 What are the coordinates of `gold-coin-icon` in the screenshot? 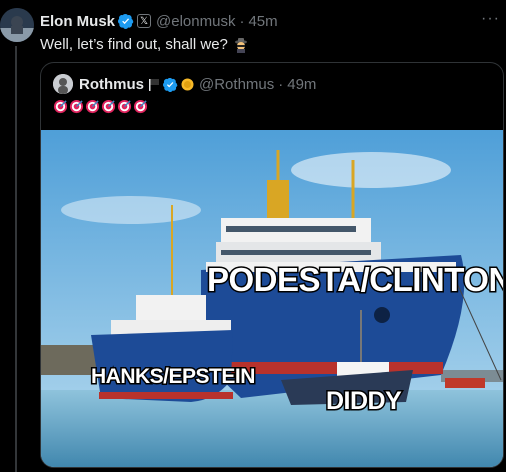 It's located at (187, 84).